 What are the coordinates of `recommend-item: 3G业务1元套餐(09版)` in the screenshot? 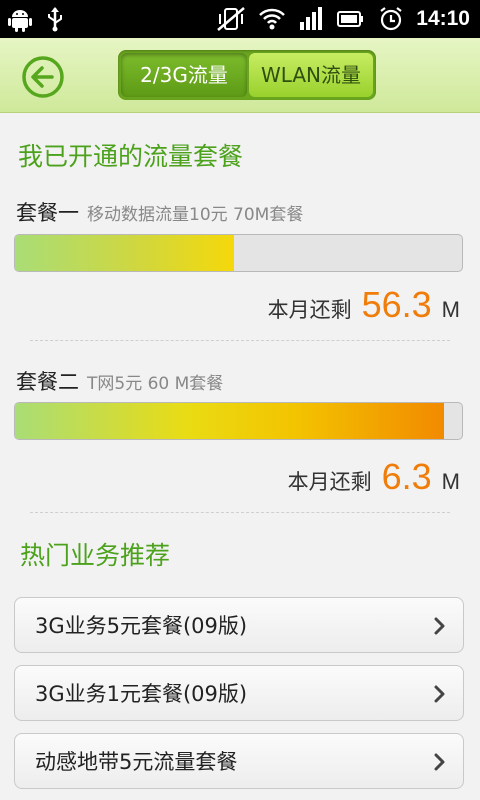 It's located at (239, 693).